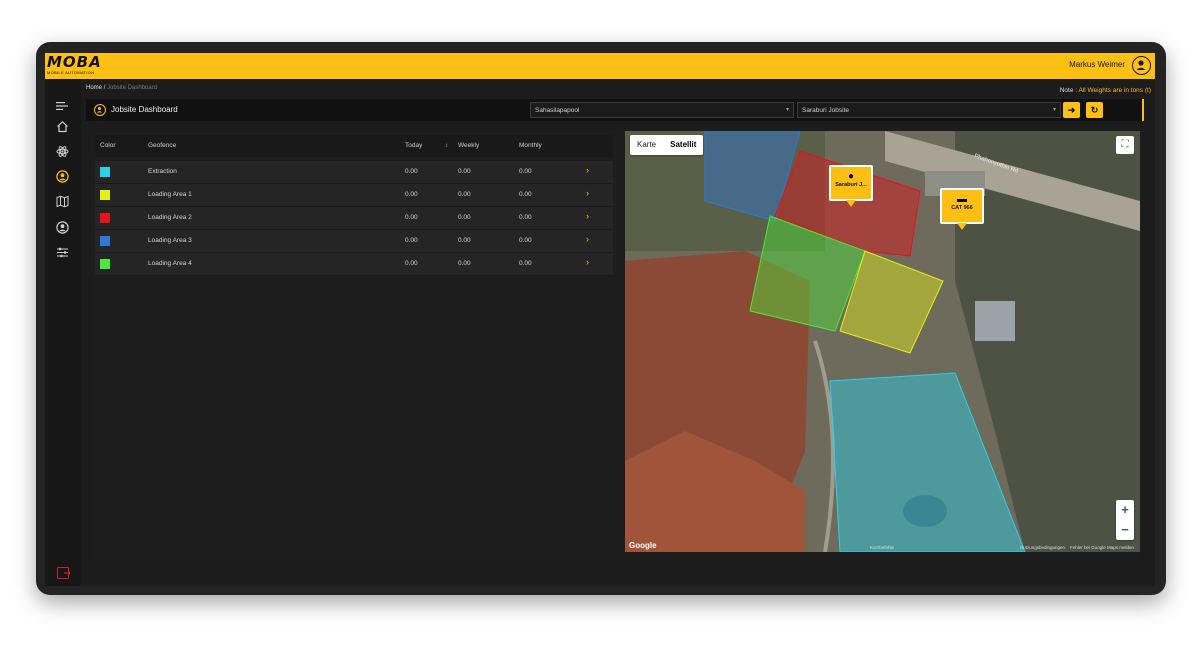 Image resolution: width=1200 pixels, height=669 pixels. I want to click on geofence-name: Extraction, so click(162, 171).